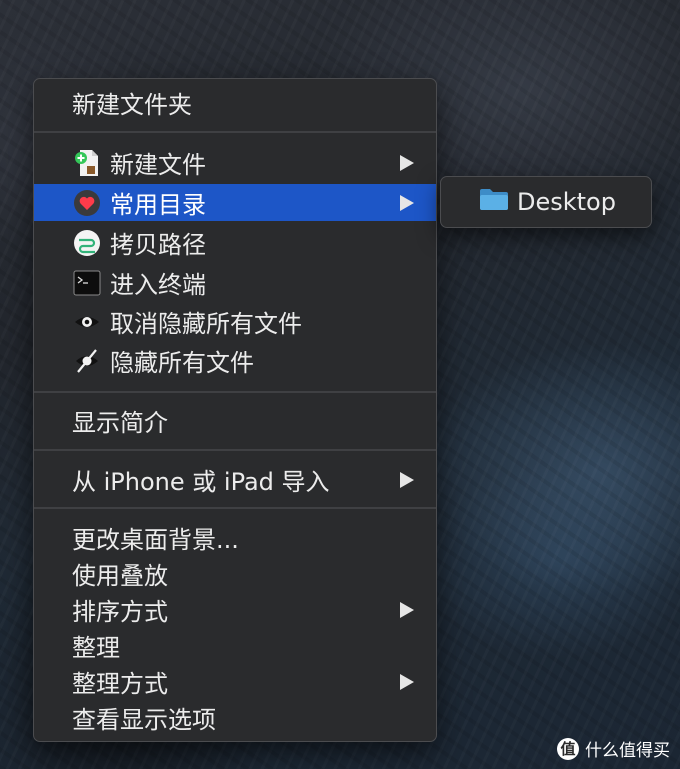 This screenshot has width=680, height=769. What do you see at coordinates (87, 203) in the screenshot?
I see `heart-icon` at bounding box center [87, 203].